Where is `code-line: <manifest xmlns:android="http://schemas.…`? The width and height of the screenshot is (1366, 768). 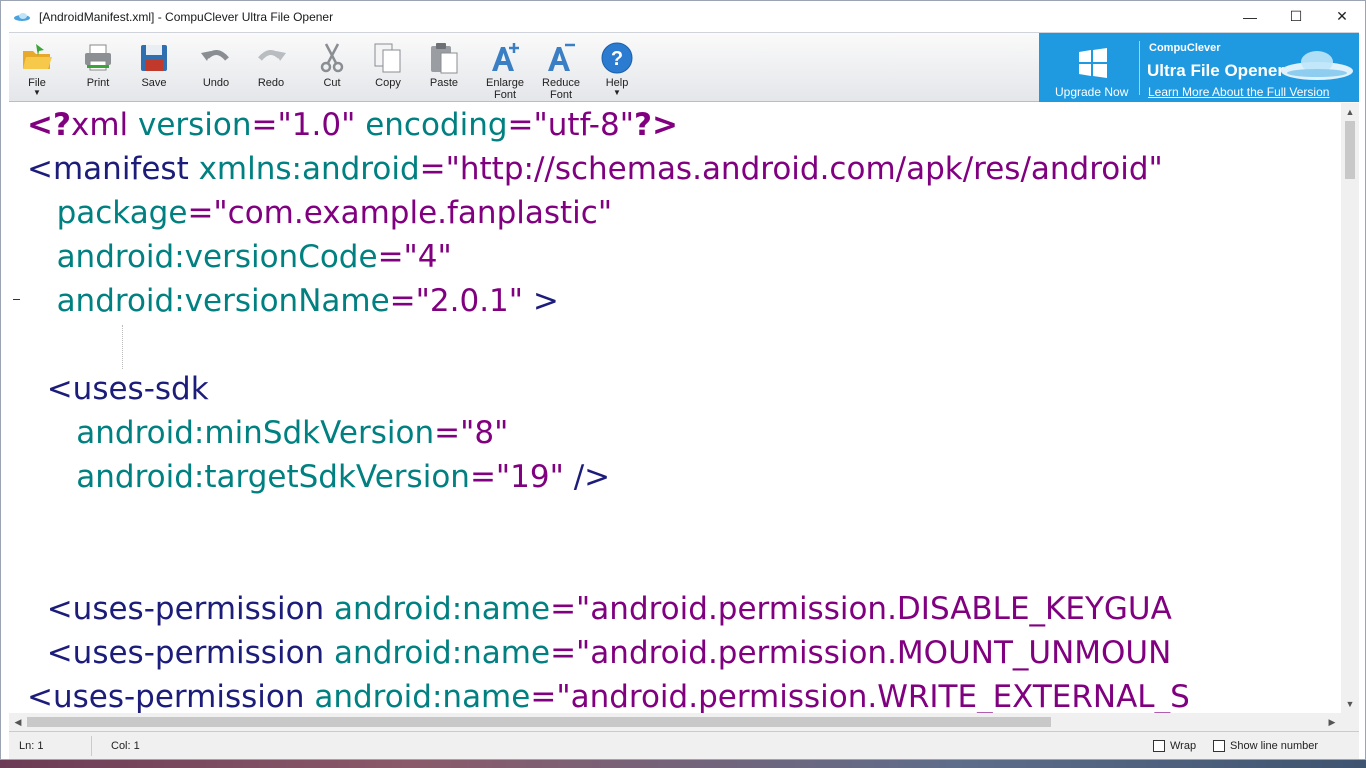
code-line: <manifest xmlns:android="http://schemas.… is located at coordinates (684, 169).